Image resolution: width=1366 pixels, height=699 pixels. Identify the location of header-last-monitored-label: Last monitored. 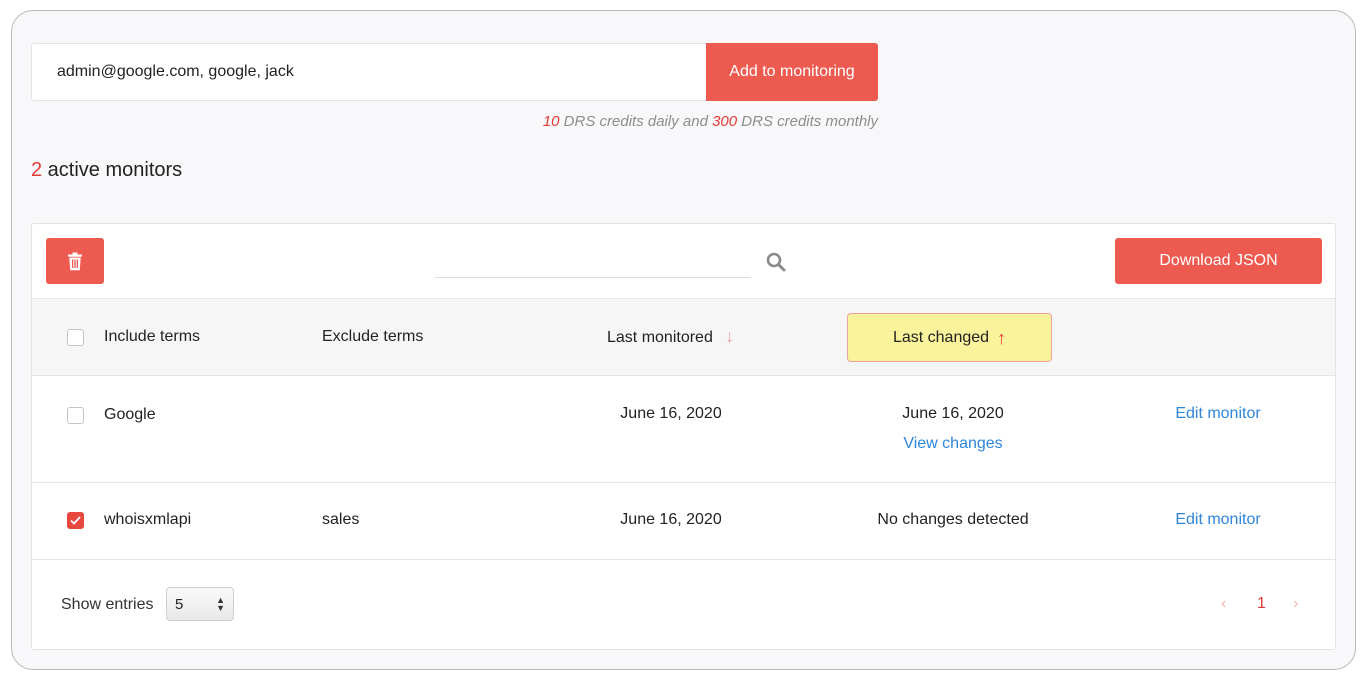
(660, 337).